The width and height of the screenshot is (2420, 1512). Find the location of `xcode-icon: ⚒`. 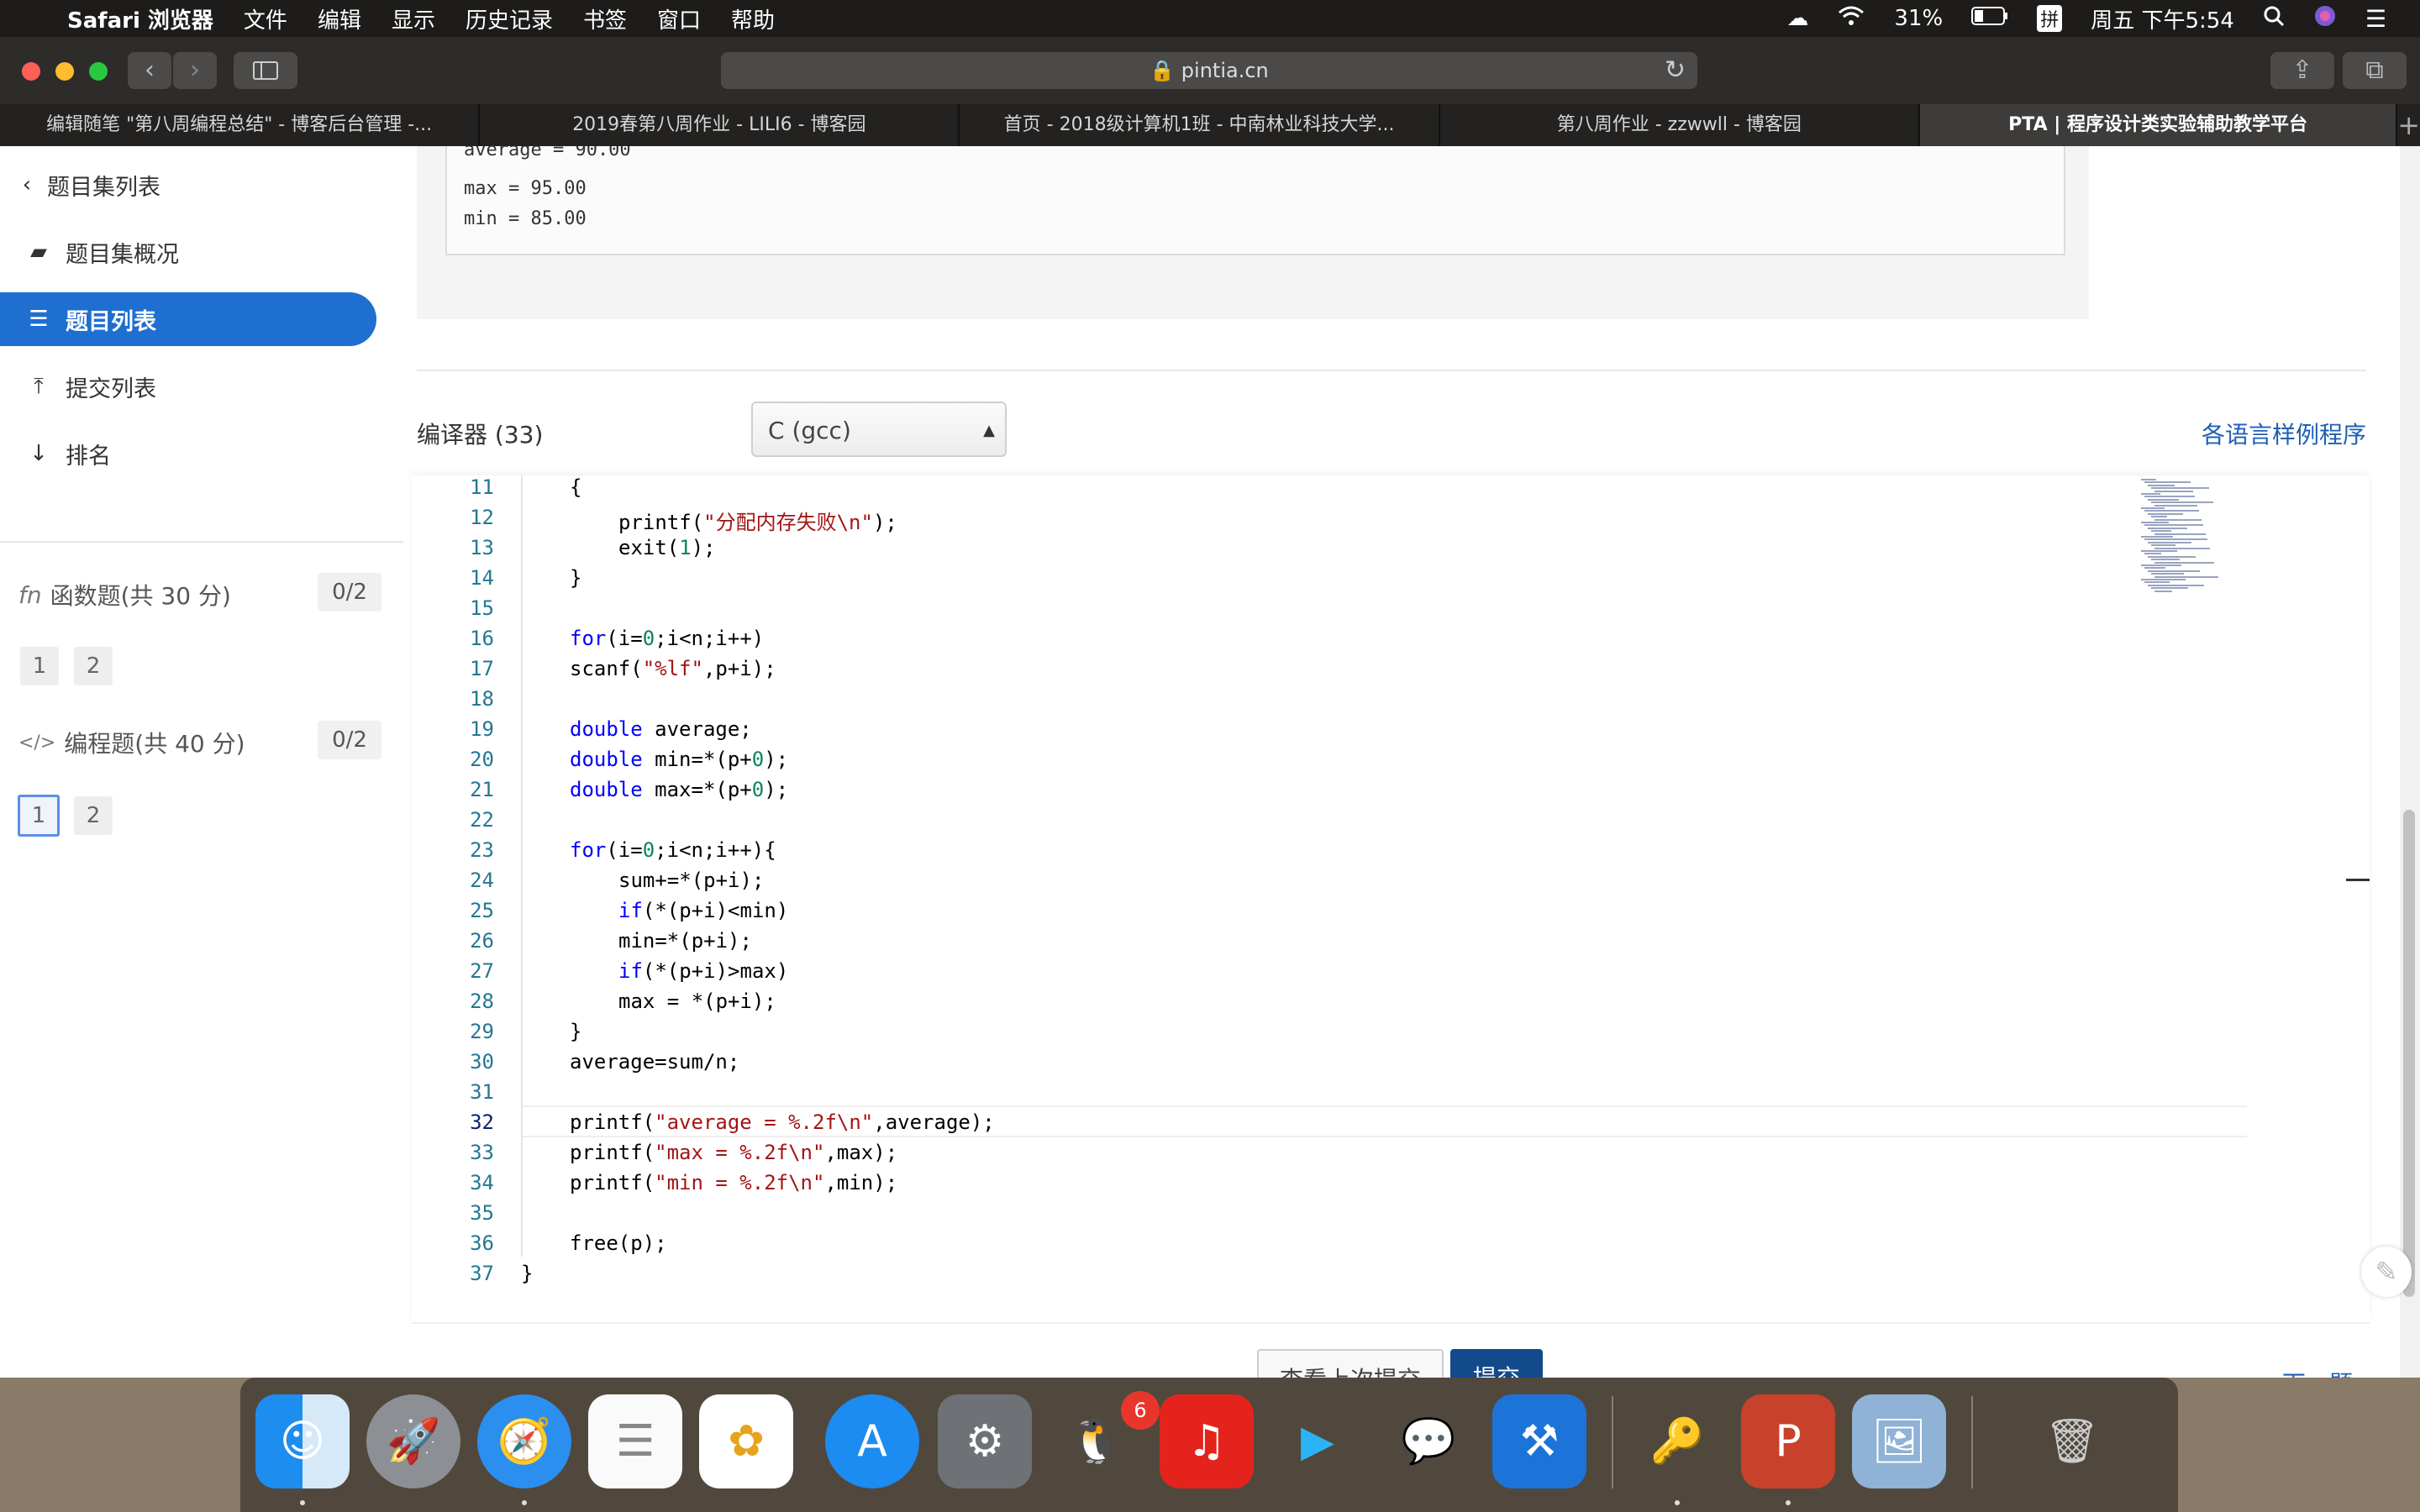

xcode-icon: ⚒ is located at coordinates (1539, 1441).